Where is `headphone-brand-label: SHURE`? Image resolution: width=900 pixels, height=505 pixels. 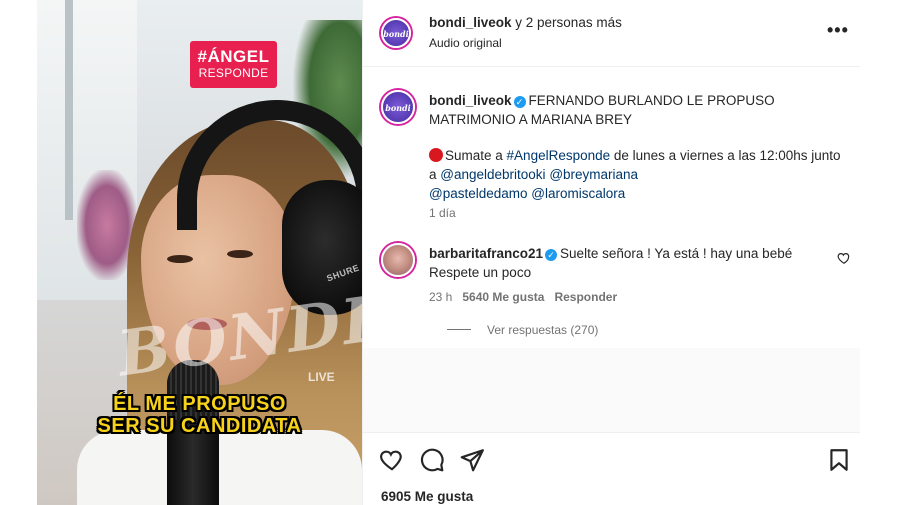 headphone-brand-label: SHURE is located at coordinates (343, 273).